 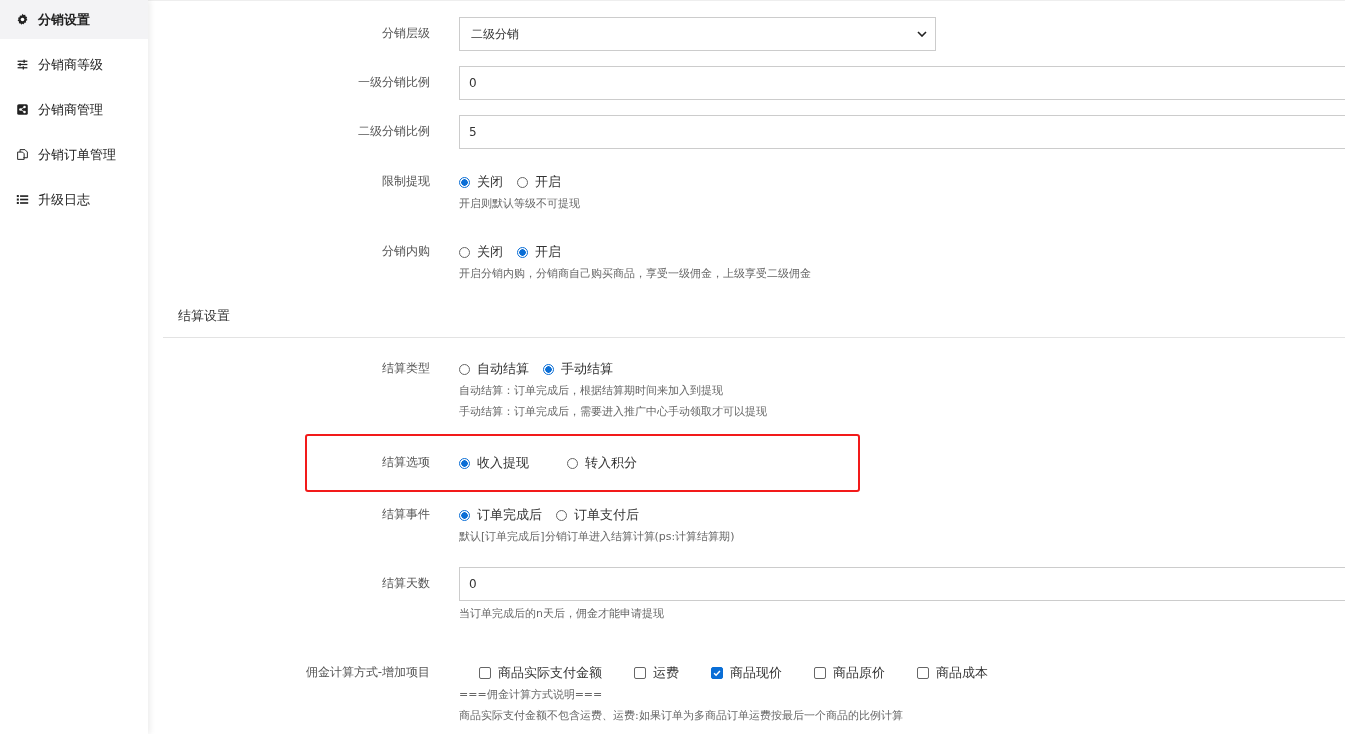 I want to click on sidebar-item: 分销商等级, so click(x=74, y=64).